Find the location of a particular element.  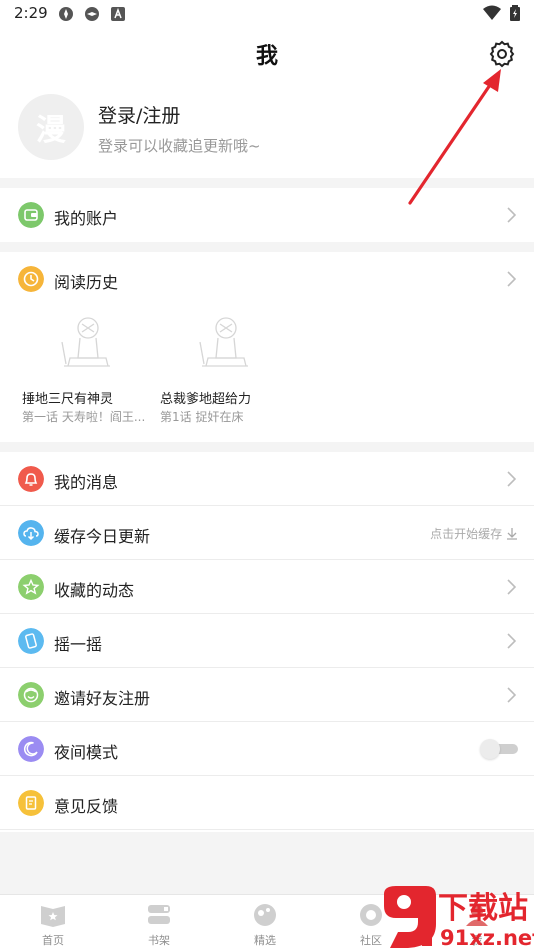

menu-item-label: 我的账户 is located at coordinates (86, 218).